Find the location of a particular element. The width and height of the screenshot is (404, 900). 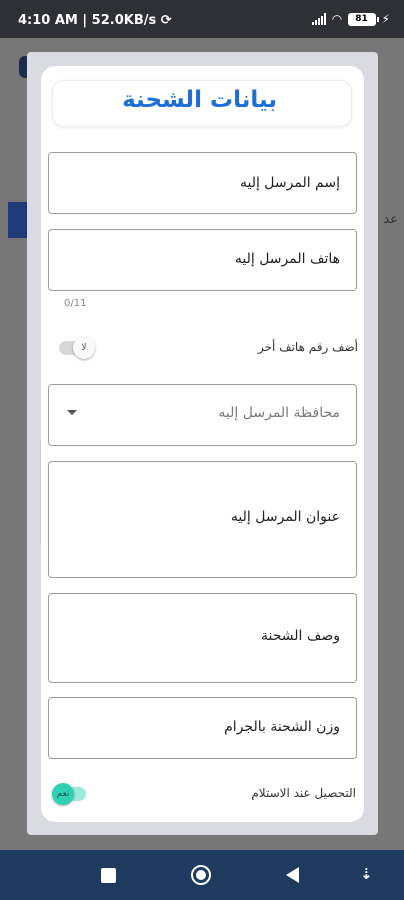

status-icons: ◠ 81 ⚡ is located at coordinates (351, 19).